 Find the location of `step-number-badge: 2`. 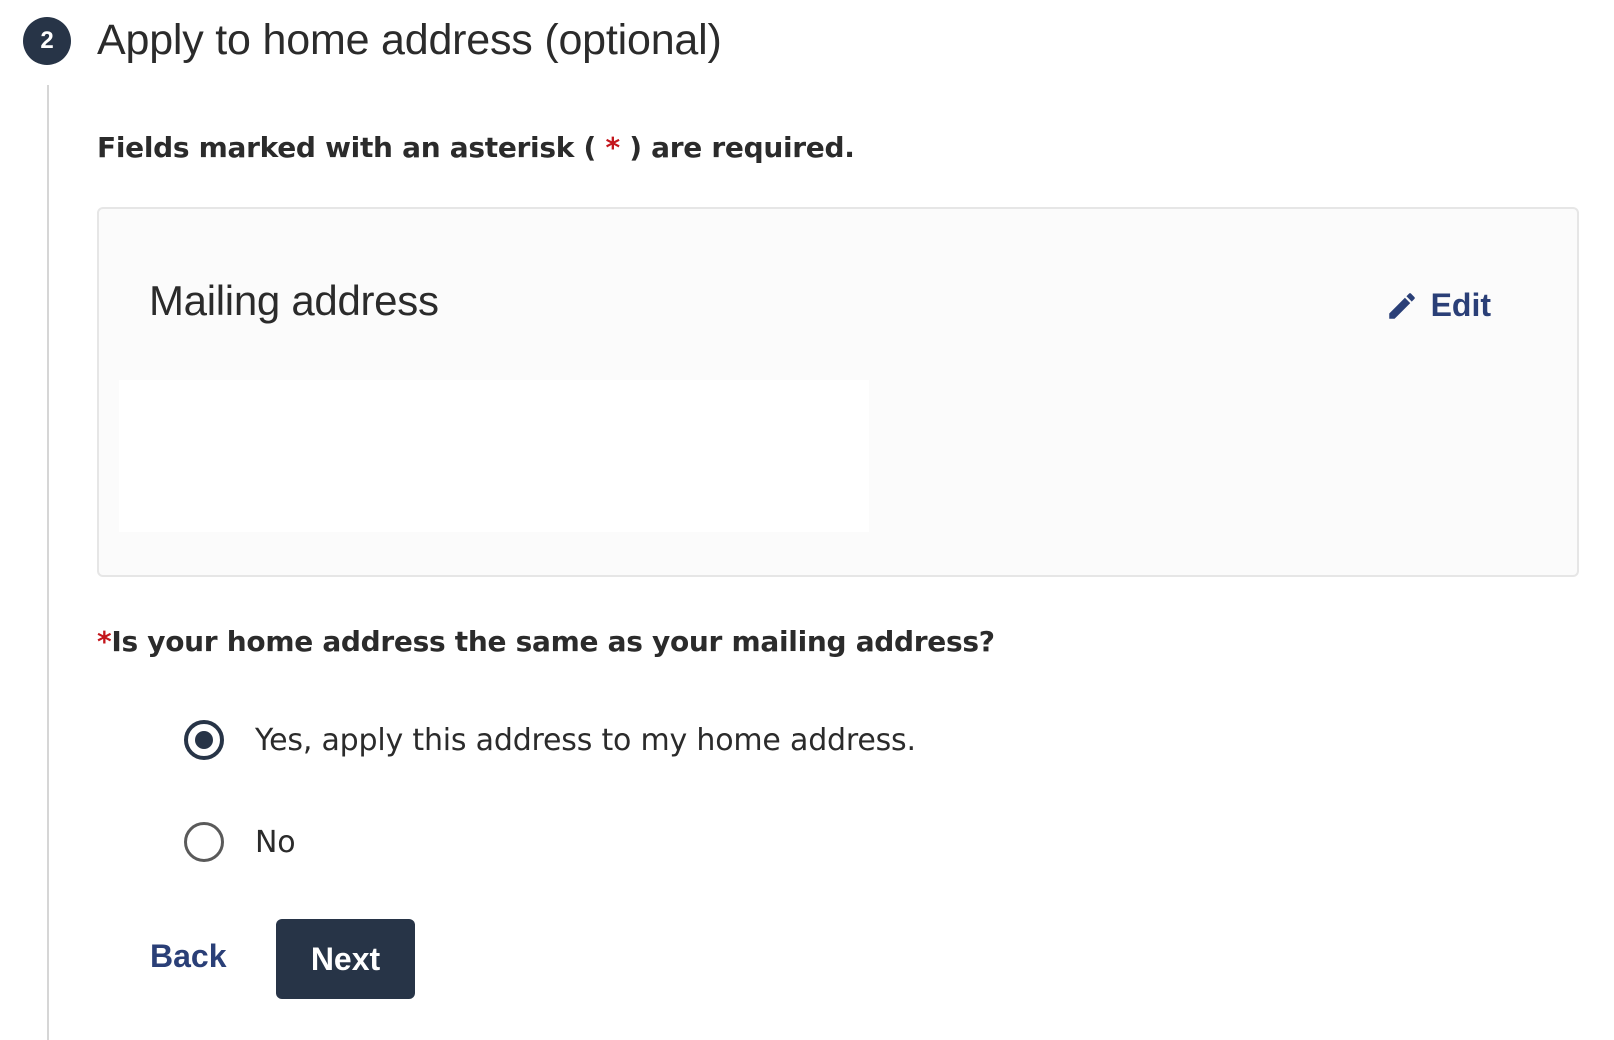

step-number-badge: 2 is located at coordinates (47, 41).